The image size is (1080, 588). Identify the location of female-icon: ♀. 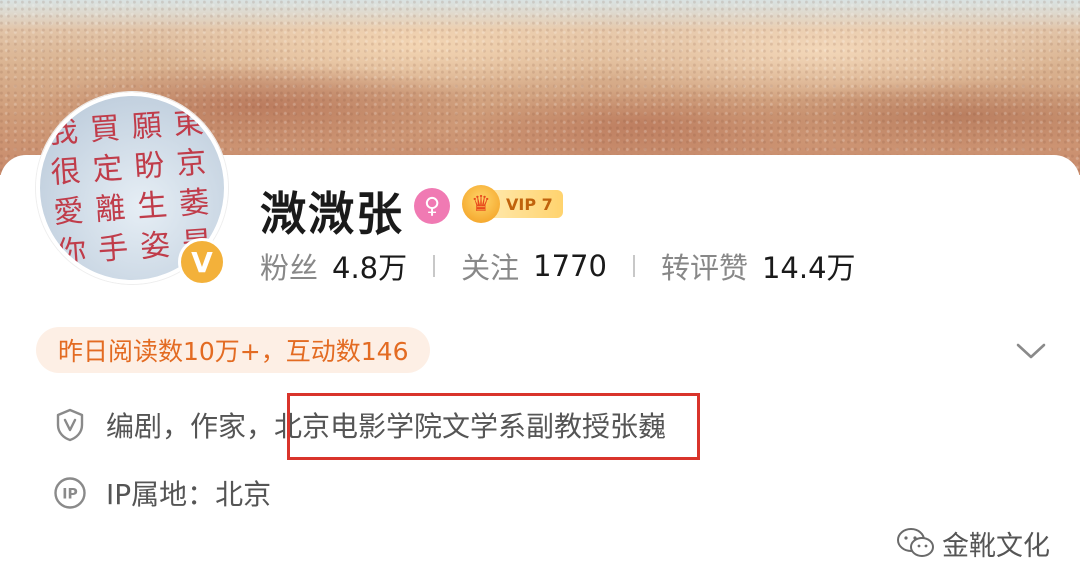
(432, 206).